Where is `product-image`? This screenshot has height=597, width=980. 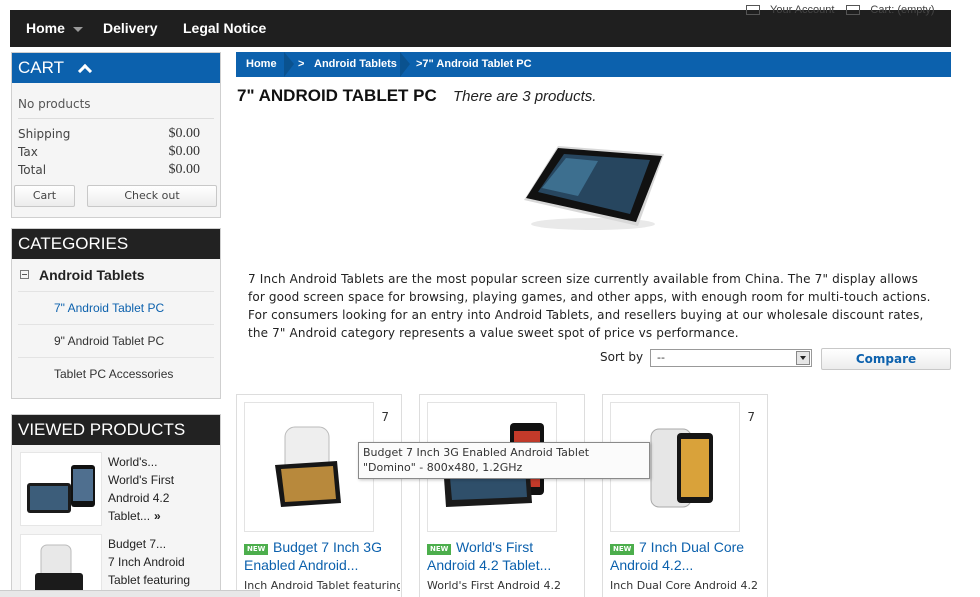 product-image is located at coordinates (309, 467).